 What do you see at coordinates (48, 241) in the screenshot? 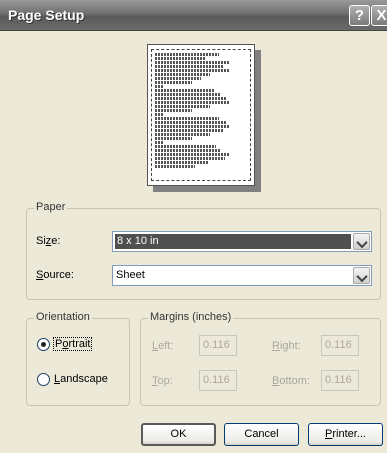
I see `size-label: Size:` at bounding box center [48, 241].